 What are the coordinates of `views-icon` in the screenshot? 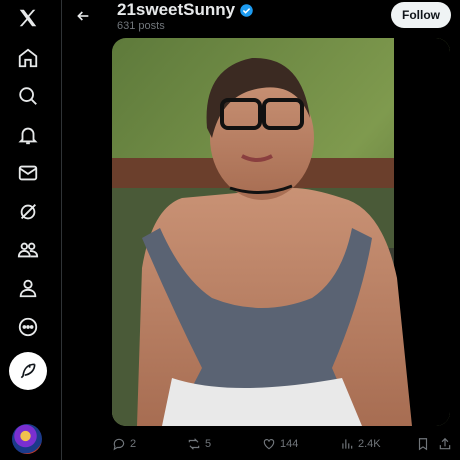 It's located at (347, 444).